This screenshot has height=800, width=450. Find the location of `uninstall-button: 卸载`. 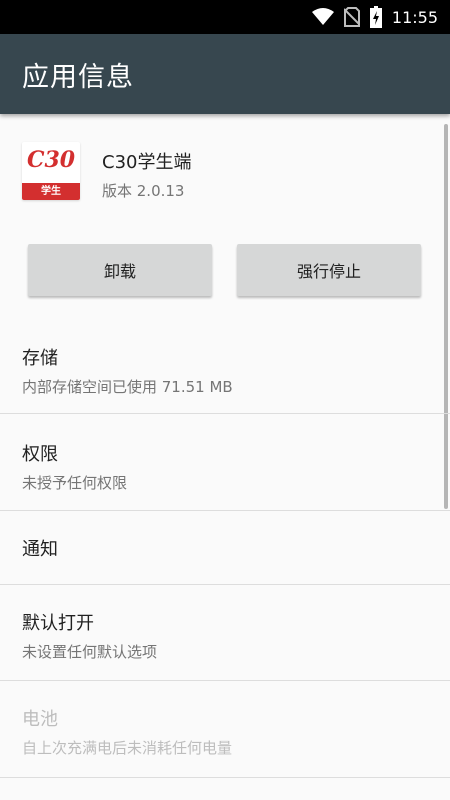

uninstall-button: 卸载 is located at coordinates (120, 270).